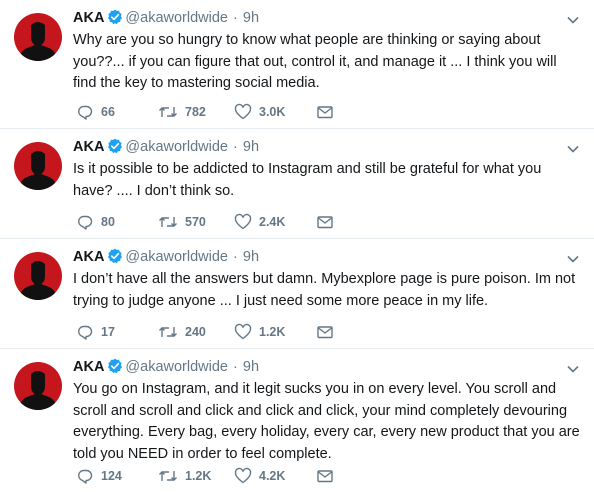 The image size is (594, 492). What do you see at coordinates (195, 332) in the screenshot?
I see `retweet-count: 240` at bounding box center [195, 332].